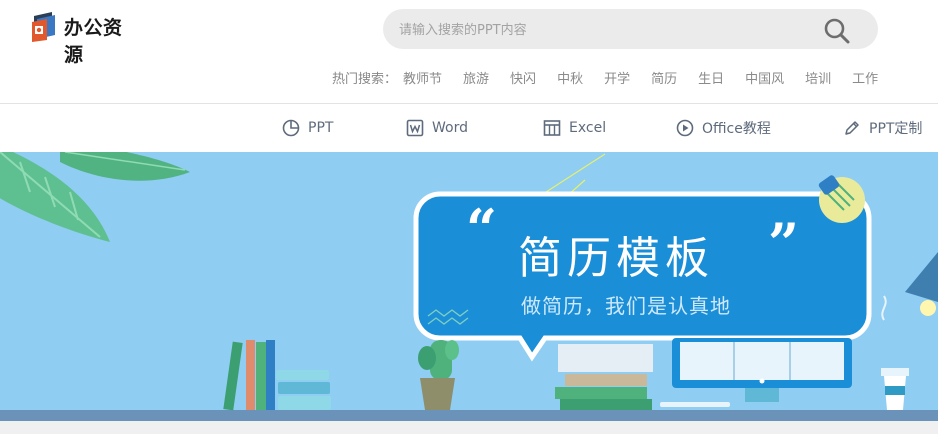 The height and width of the screenshot is (434, 938). Describe the element at coordinates (865, 77) in the screenshot. I see `hot-search-item: 工作` at that location.